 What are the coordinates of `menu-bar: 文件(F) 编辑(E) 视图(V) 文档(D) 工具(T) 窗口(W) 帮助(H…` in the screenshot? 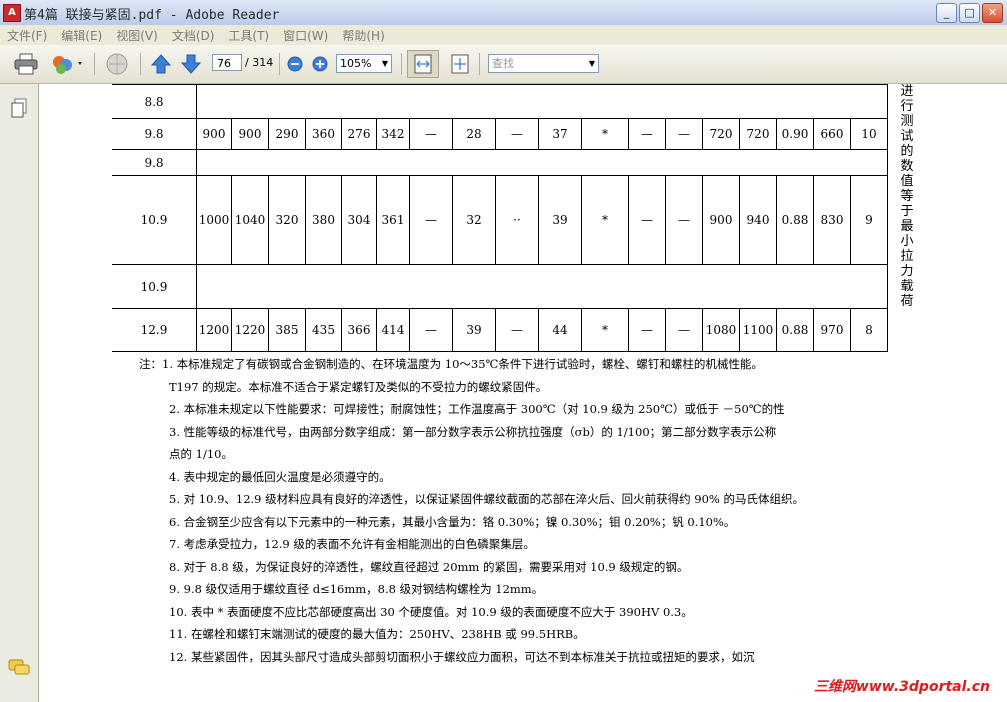 It's located at (503, 35).